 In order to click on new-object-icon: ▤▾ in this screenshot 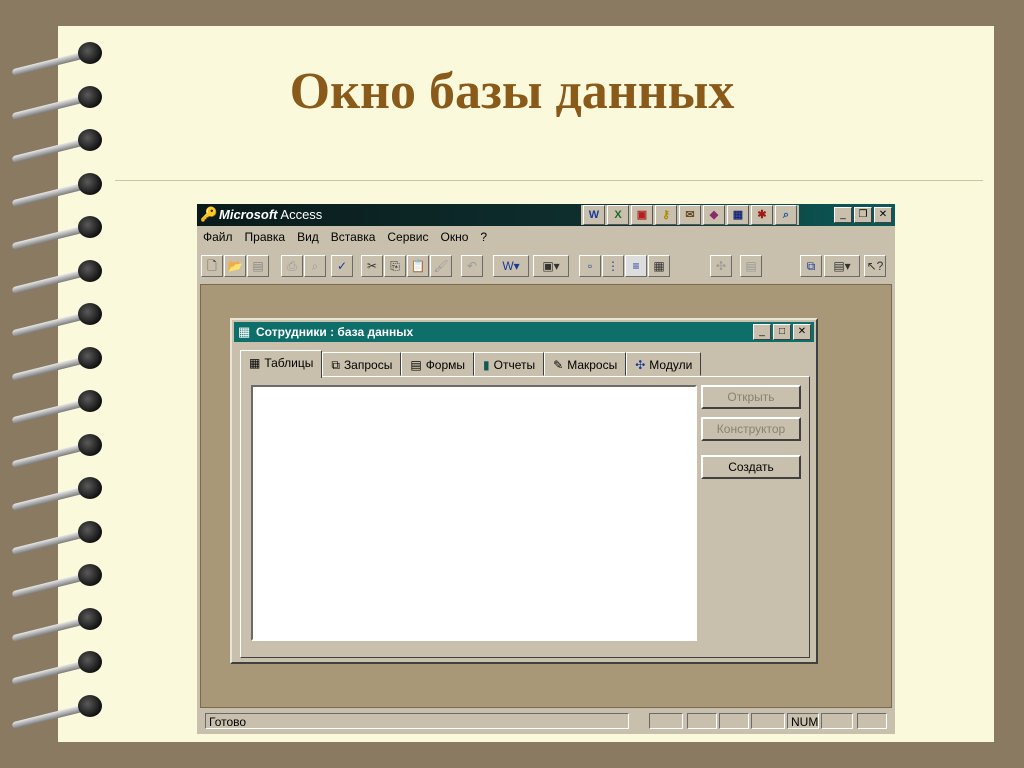, I will do `click(842, 266)`.